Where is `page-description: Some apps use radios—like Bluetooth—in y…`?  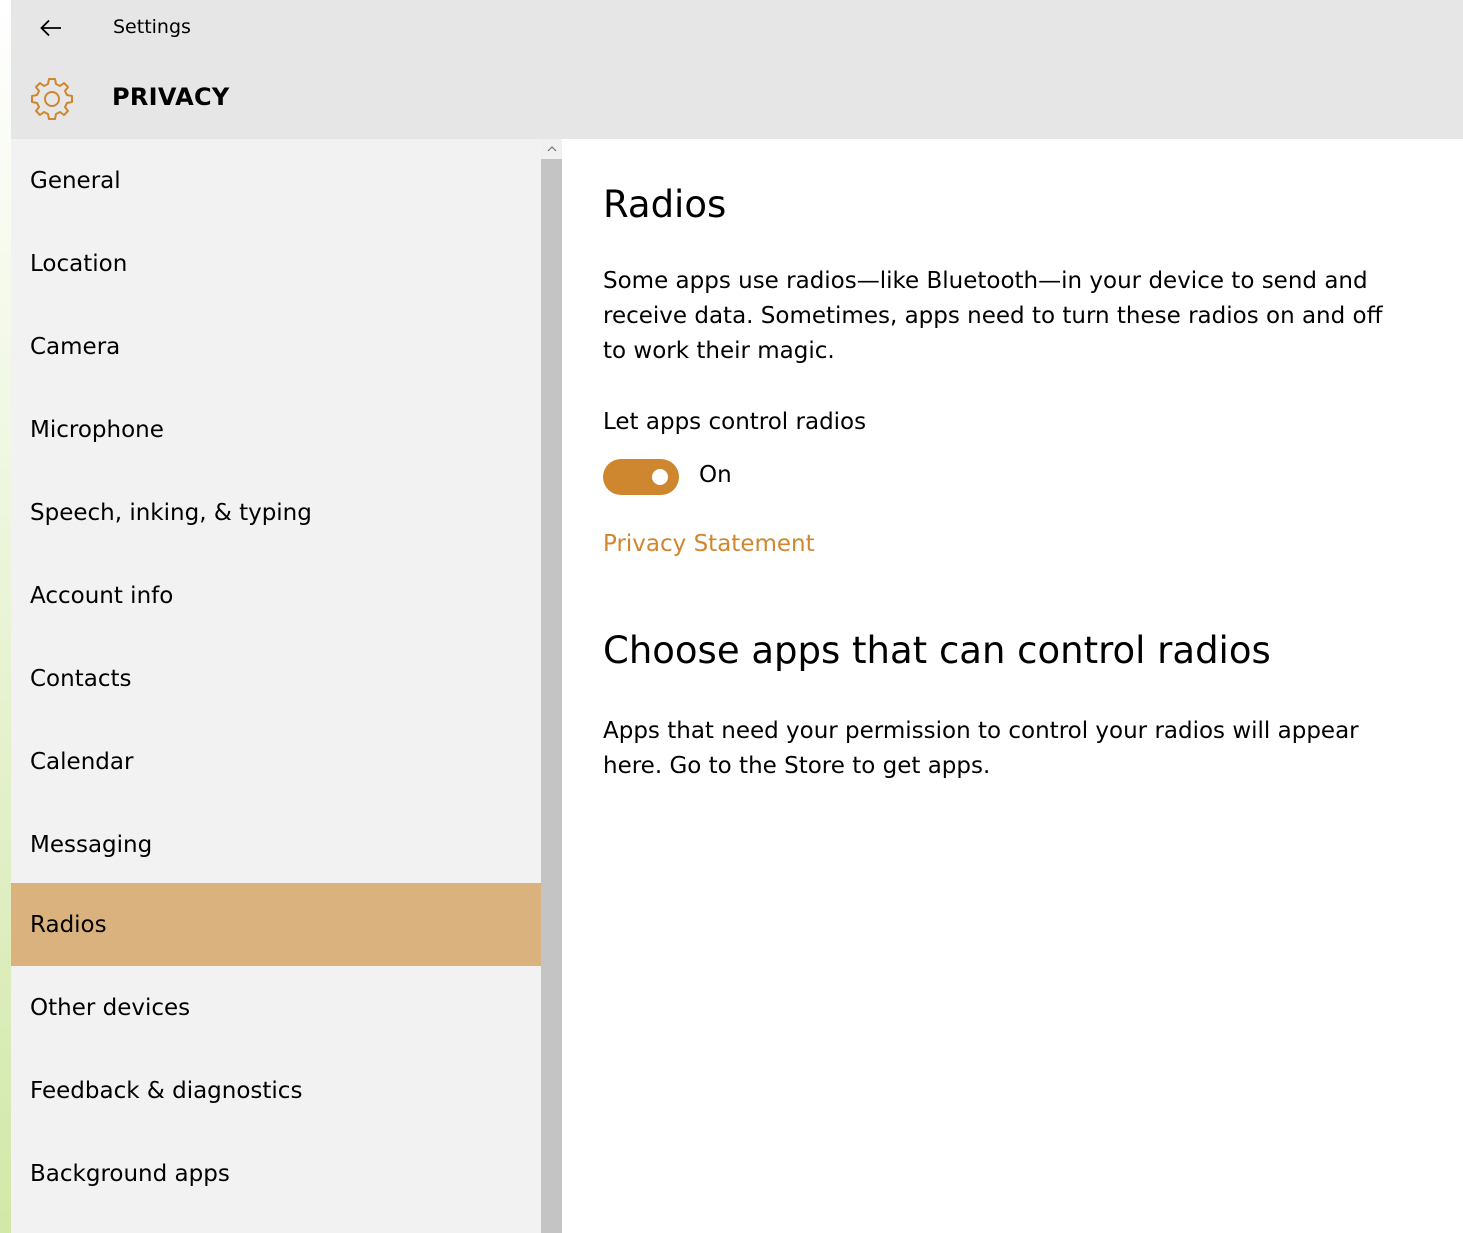 page-description: Some apps use radios—like Bluetooth—in y… is located at coordinates (993, 316).